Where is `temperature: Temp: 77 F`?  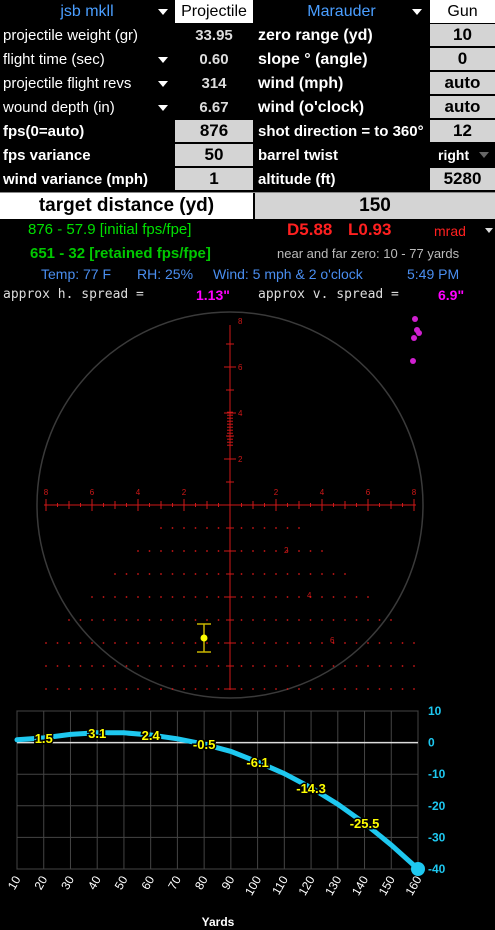 temperature: Temp: 77 F is located at coordinates (76, 274).